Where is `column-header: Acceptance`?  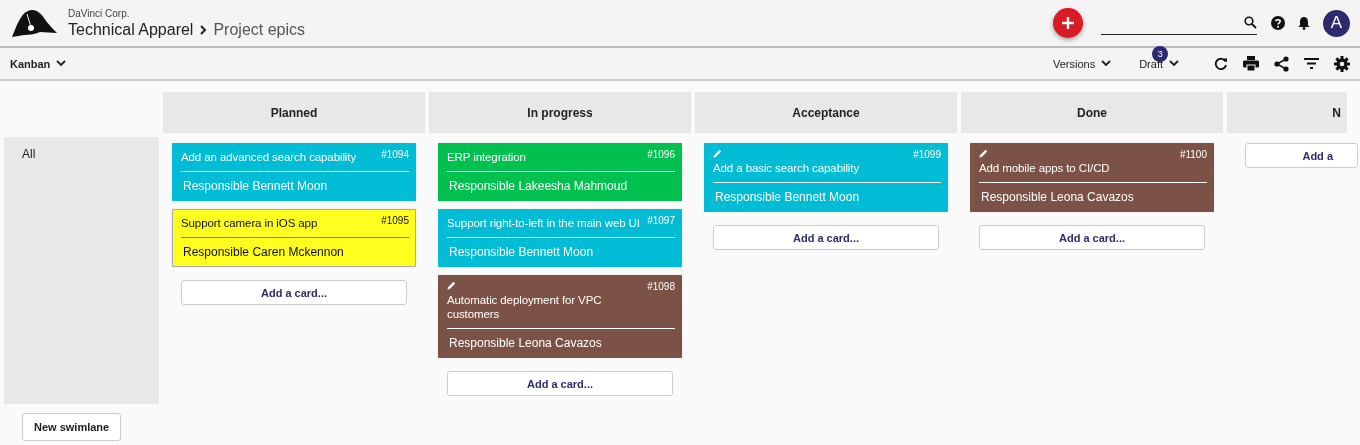
column-header: Acceptance is located at coordinates (826, 112).